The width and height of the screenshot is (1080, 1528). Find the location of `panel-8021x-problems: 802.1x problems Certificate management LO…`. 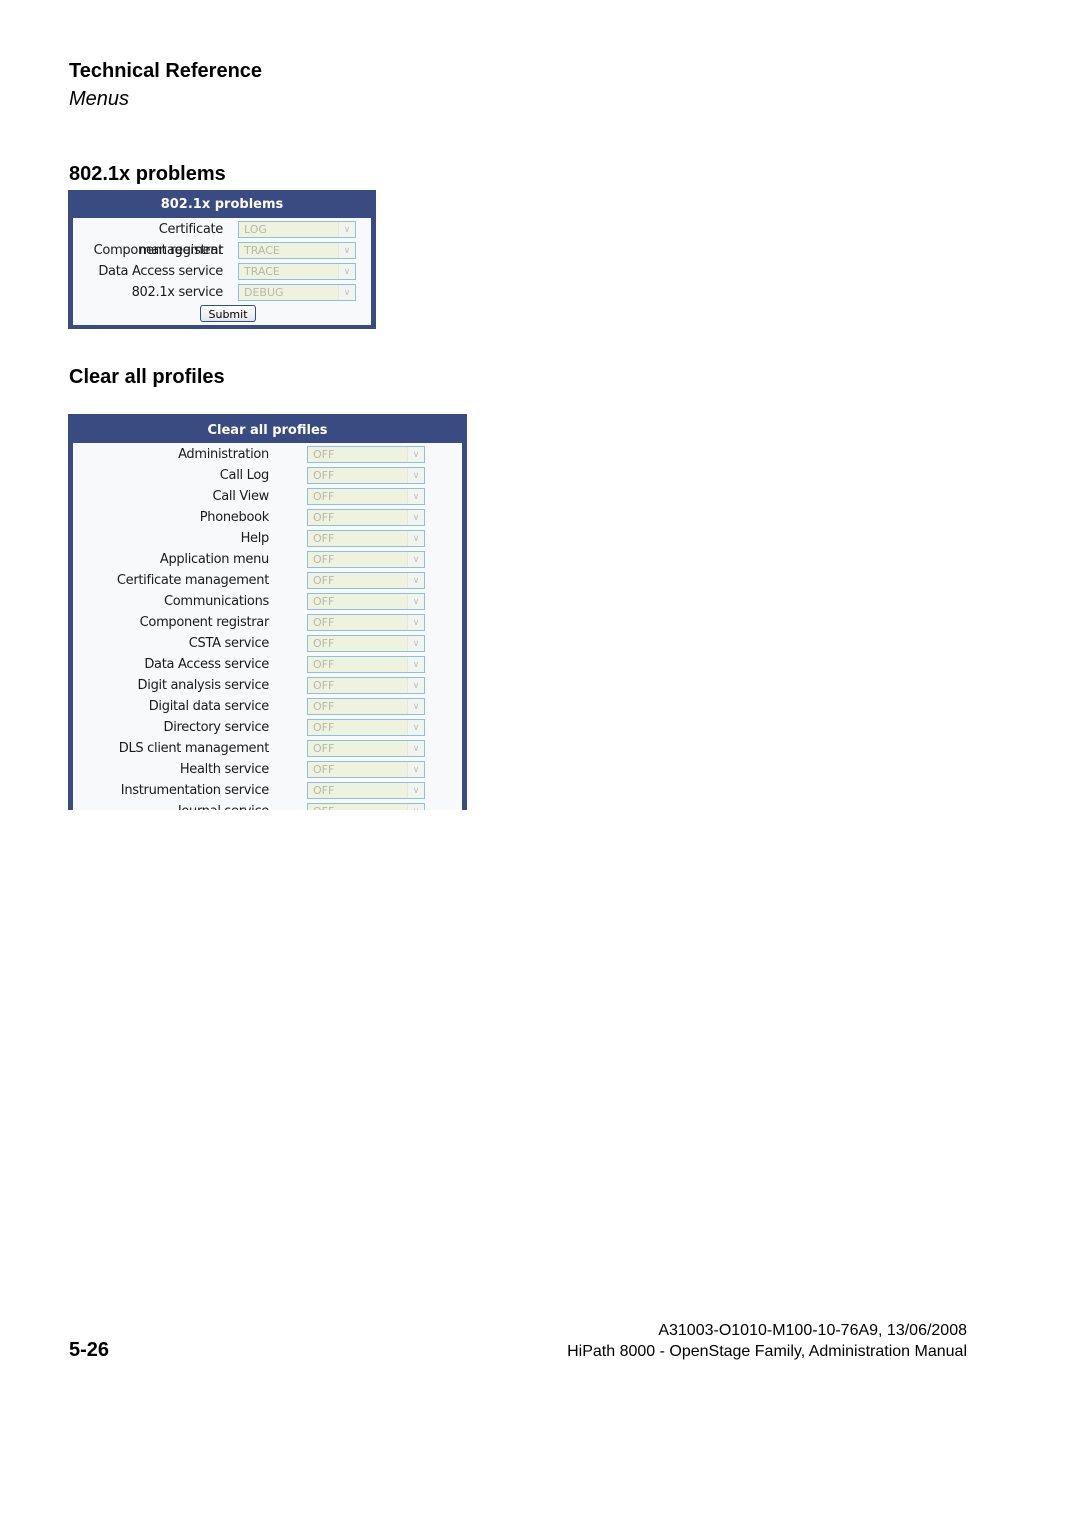

panel-8021x-problems: 802.1x problems Certificate management LO… is located at coordinates (222, 259).